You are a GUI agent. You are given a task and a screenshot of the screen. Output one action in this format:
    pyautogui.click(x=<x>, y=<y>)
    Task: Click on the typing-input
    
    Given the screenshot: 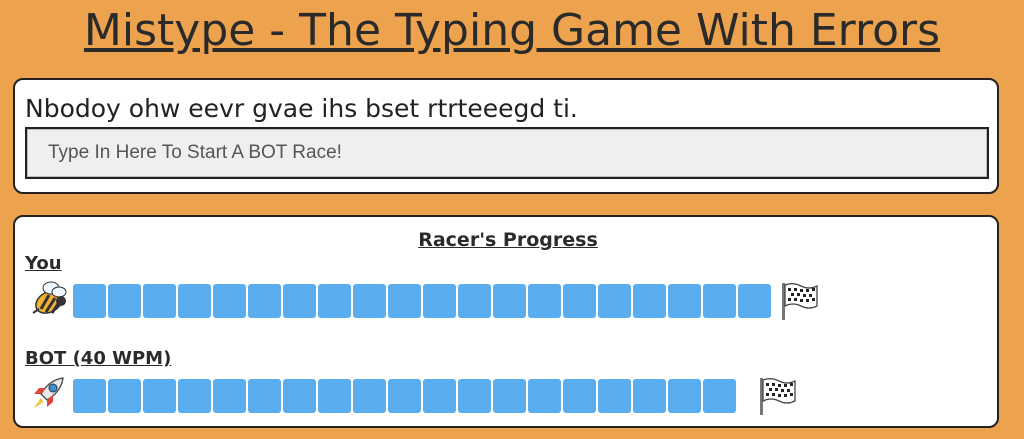 What is the action you would take?
    pyautogui.click(x=507, y=153)
    